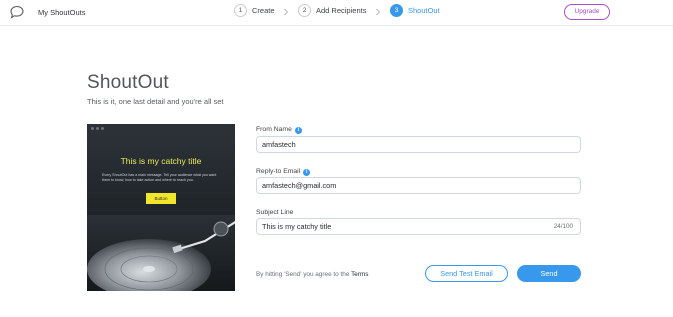 This screenshot has width=673, height=317. I want to click on upgrade-button: Upgrade, so click(587, 12).